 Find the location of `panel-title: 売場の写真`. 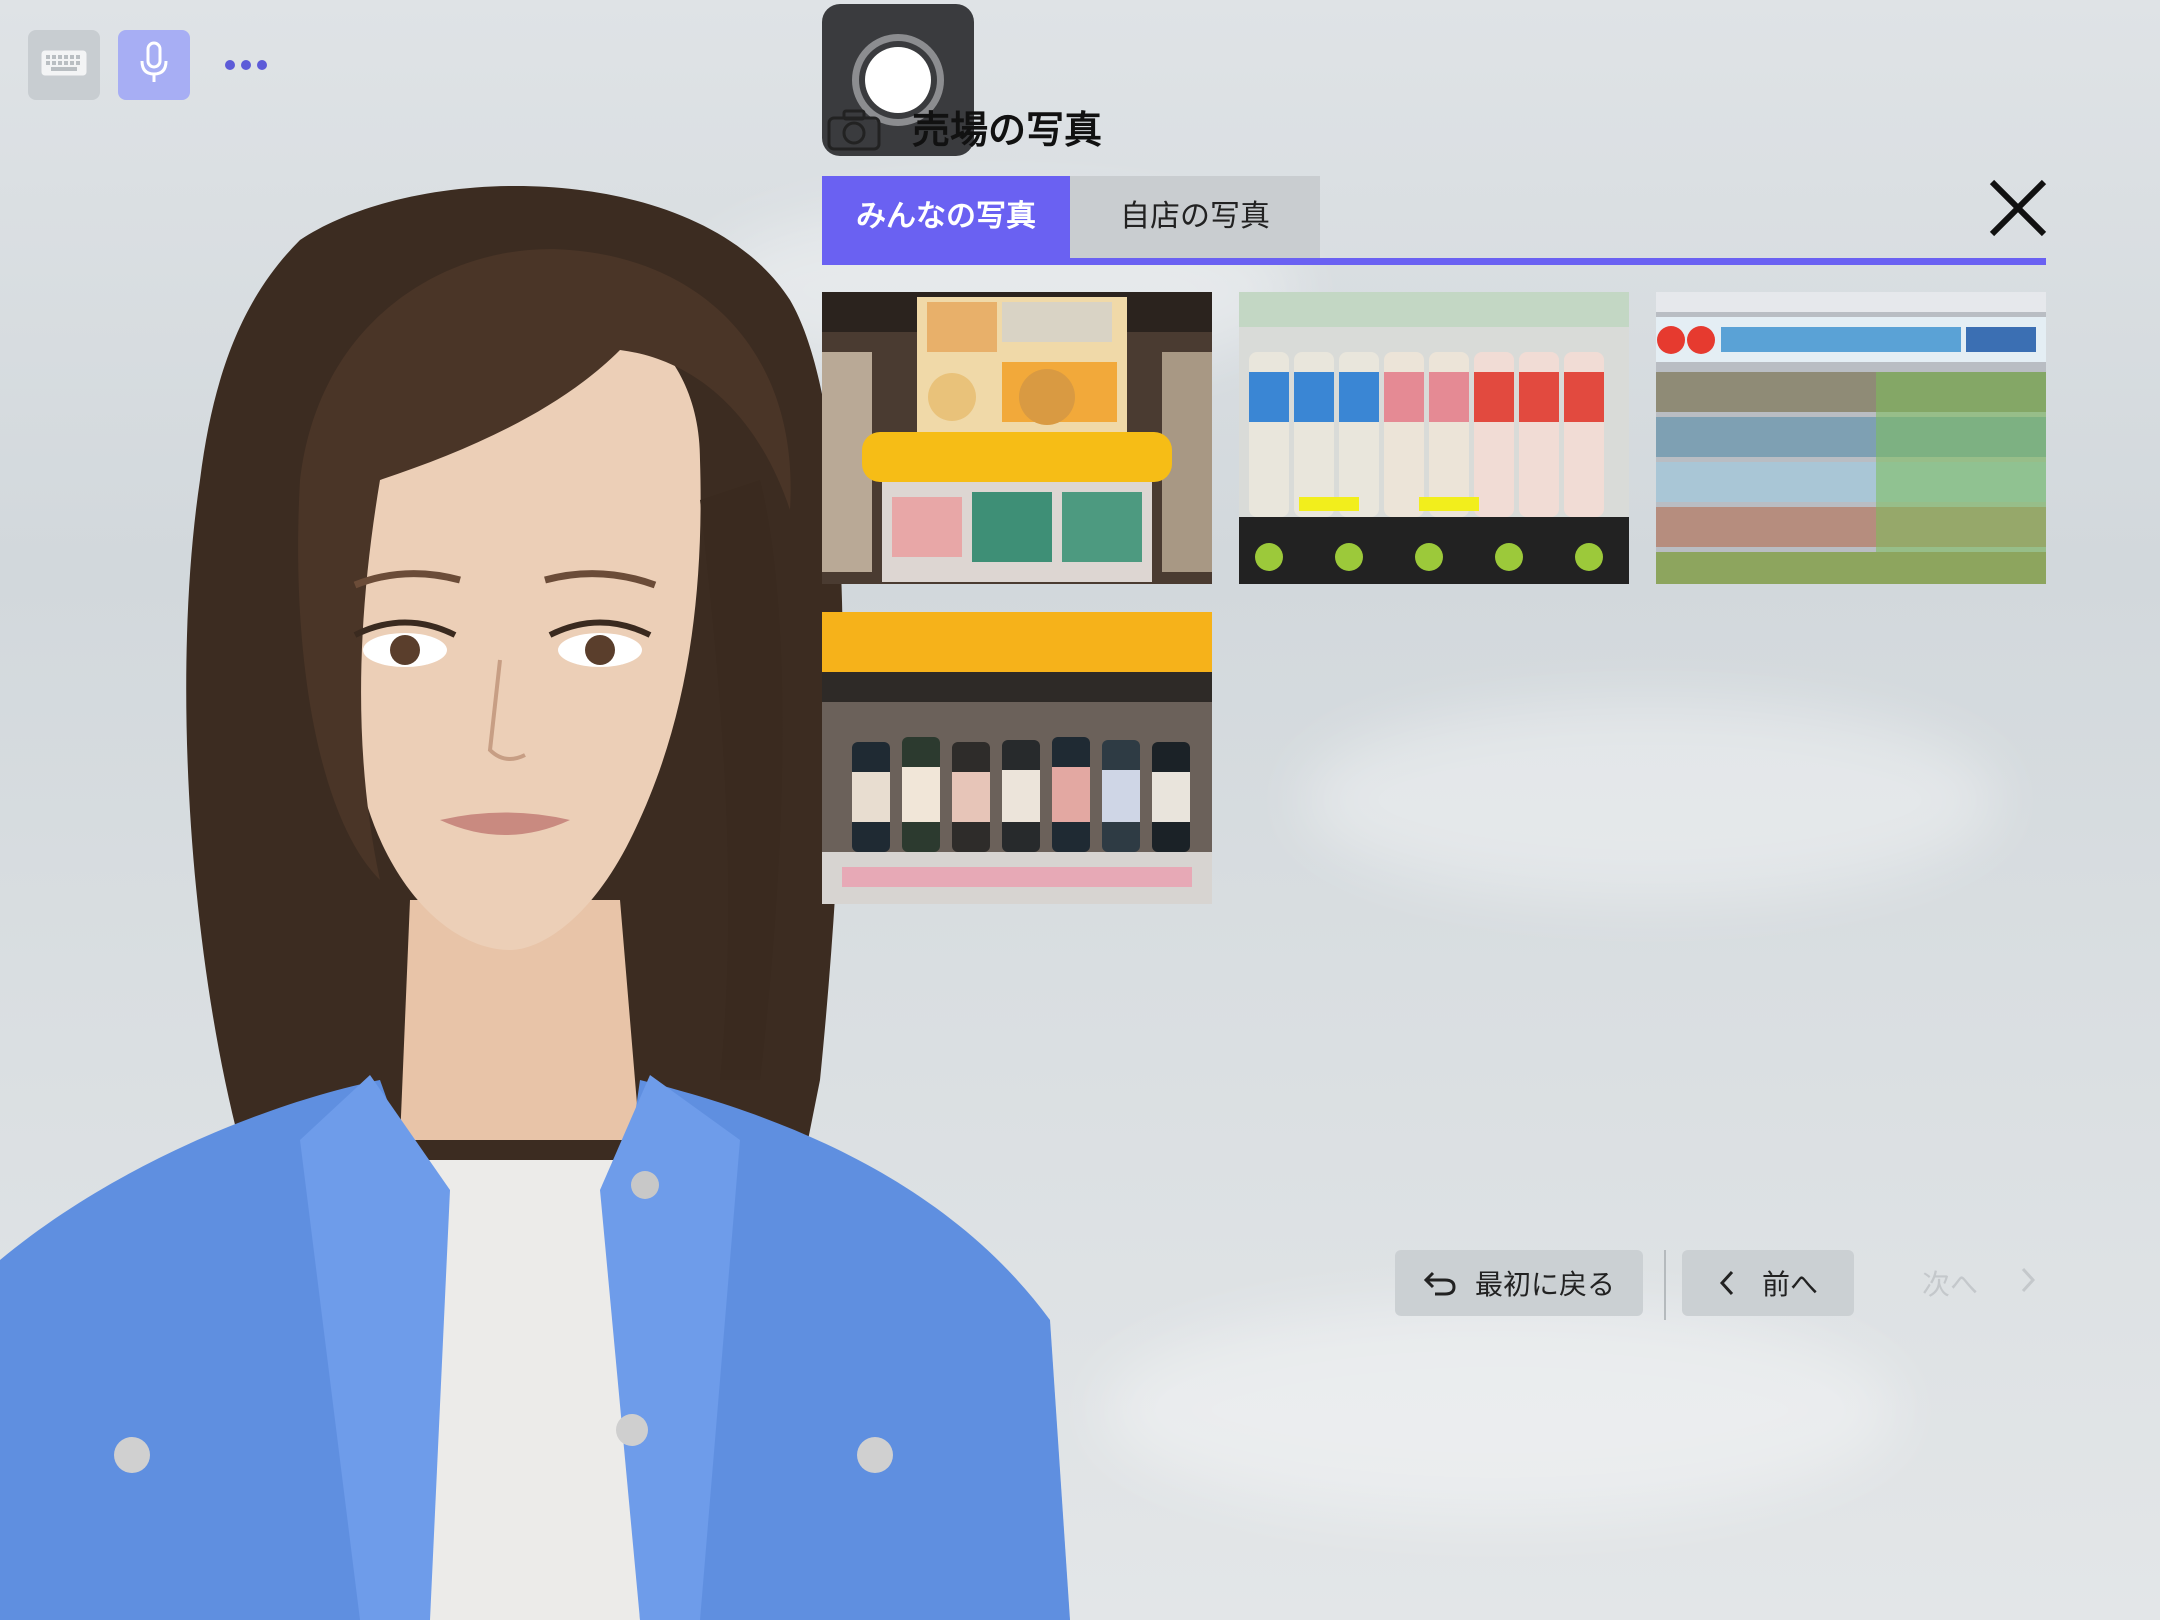

panel-title: 売場の写真 is located at coordinates (1007, 130).